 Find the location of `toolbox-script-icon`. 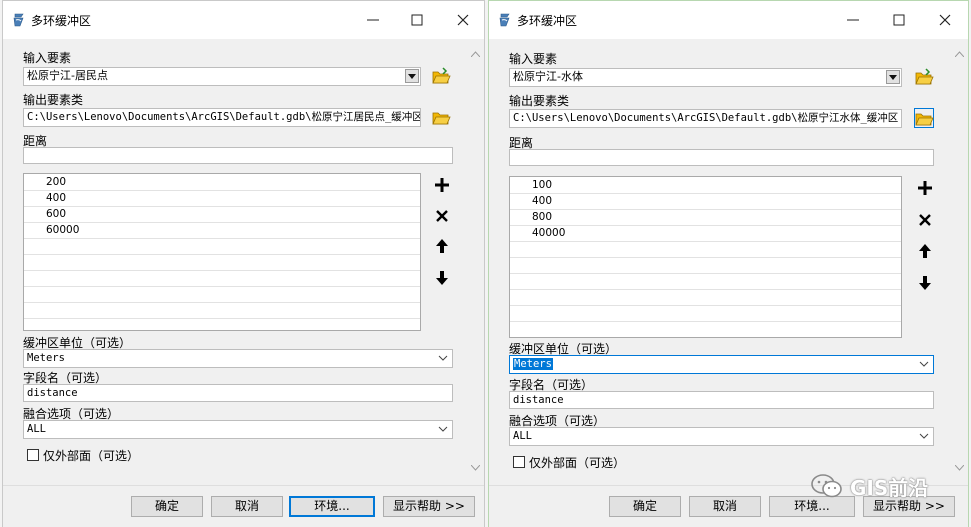

toolbox-script-icon is located at coordinates (18, 20).